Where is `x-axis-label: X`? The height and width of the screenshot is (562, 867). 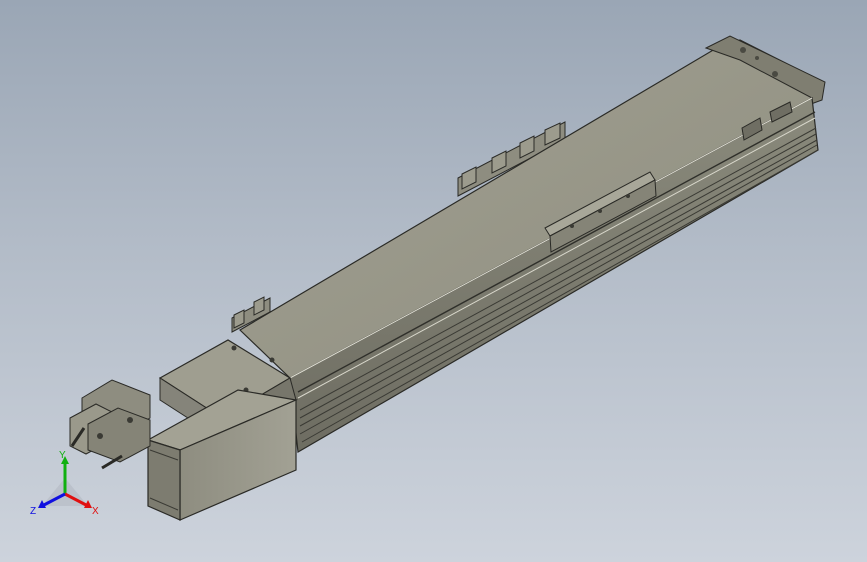
x-axis-label: X is located at coordinates (95, 511).